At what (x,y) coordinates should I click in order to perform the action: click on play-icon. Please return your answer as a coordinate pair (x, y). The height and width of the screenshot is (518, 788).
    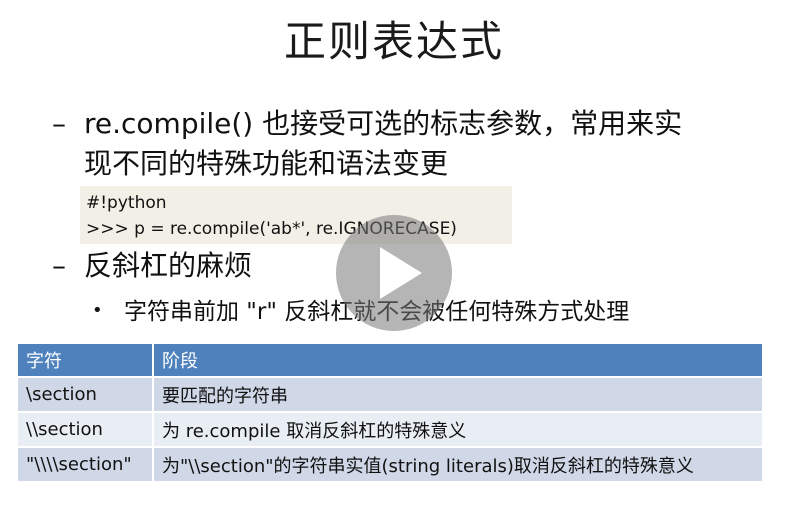
    Looking at the image, I should click on (401, 273).